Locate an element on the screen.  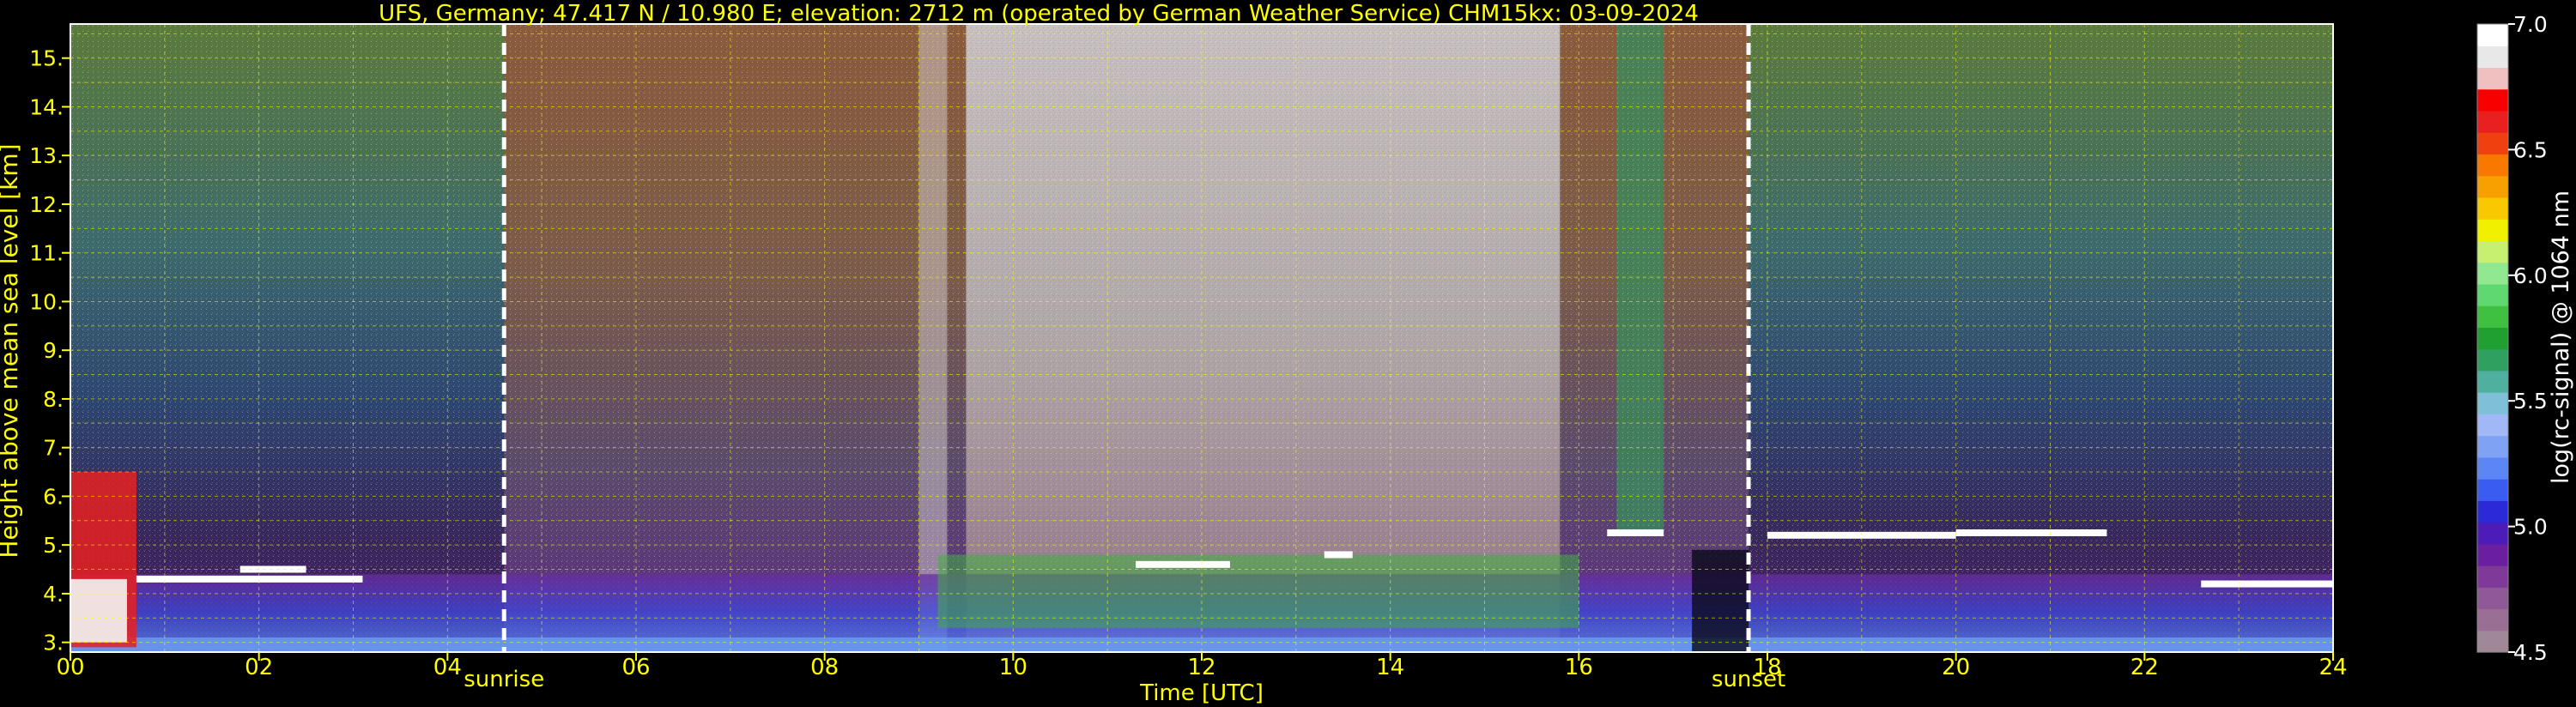
x-tick-label: 12 is located at coordinates (1201, 667).